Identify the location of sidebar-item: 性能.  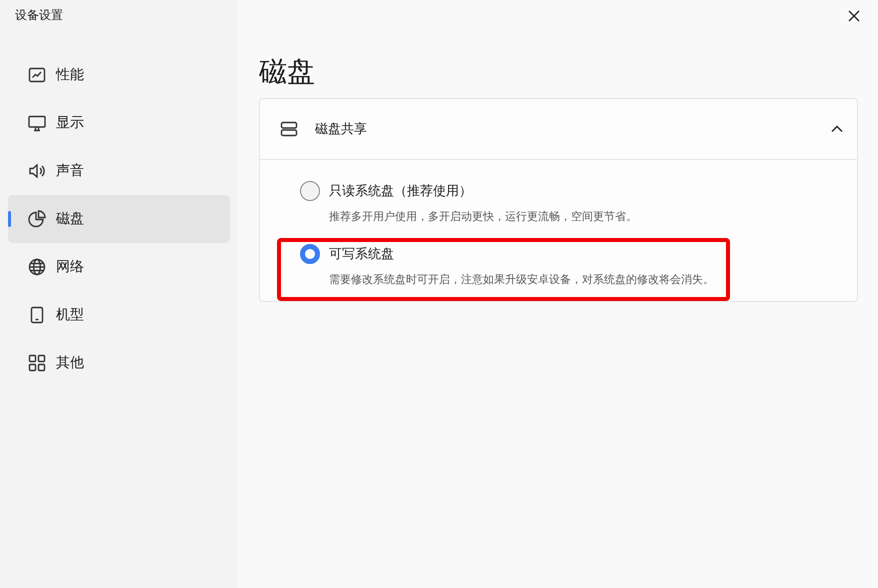
(119, 75).